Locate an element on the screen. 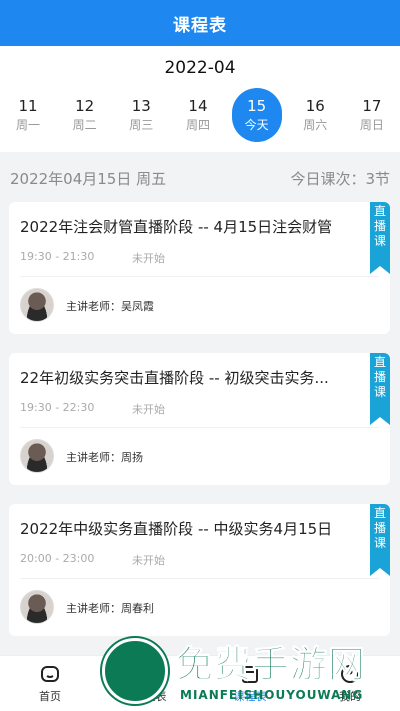  course-time: 19:30 - 22:30 is located at coordinates (57, 407).